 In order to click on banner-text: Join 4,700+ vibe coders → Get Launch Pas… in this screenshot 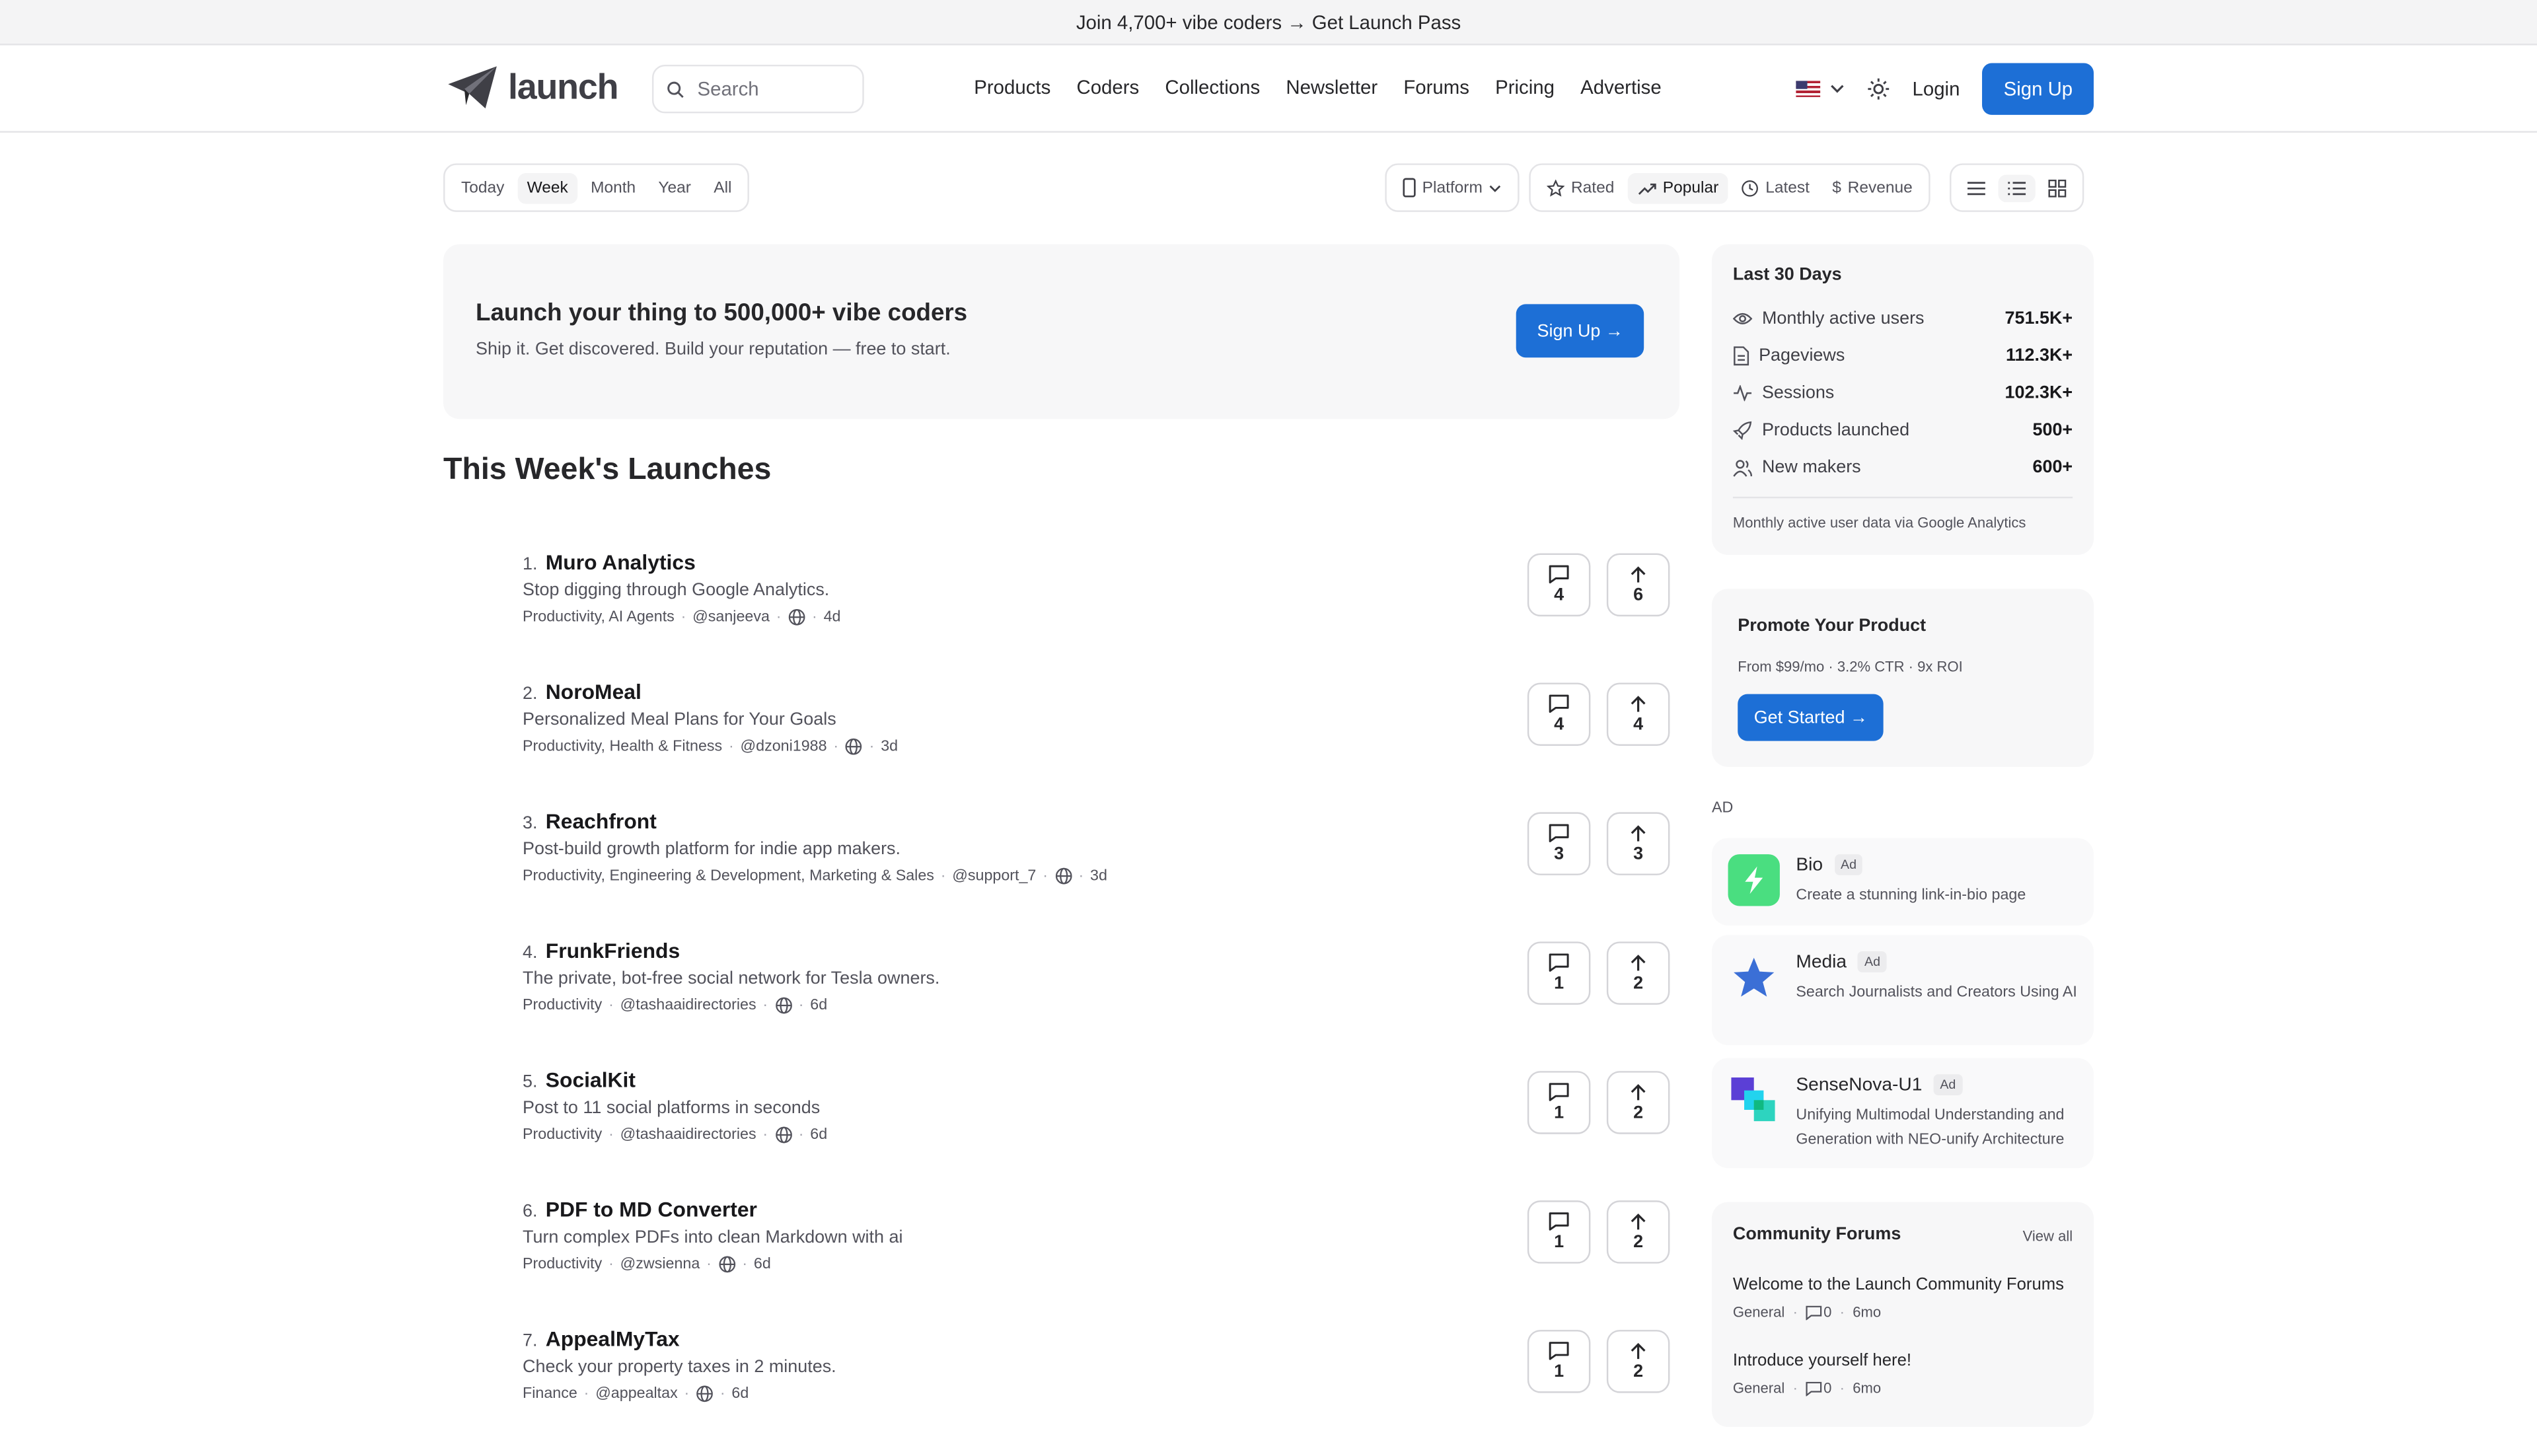, I will do `click(1268, 22)`.